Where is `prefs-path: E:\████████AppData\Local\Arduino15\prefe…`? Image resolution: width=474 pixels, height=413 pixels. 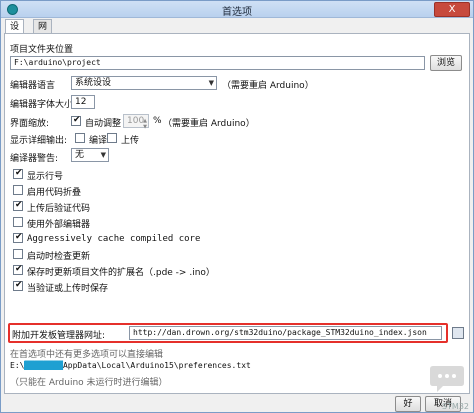 prefs-path: E:\████████AppData\Local\Arduino15\prefe… is located at coordinates (130, 365).